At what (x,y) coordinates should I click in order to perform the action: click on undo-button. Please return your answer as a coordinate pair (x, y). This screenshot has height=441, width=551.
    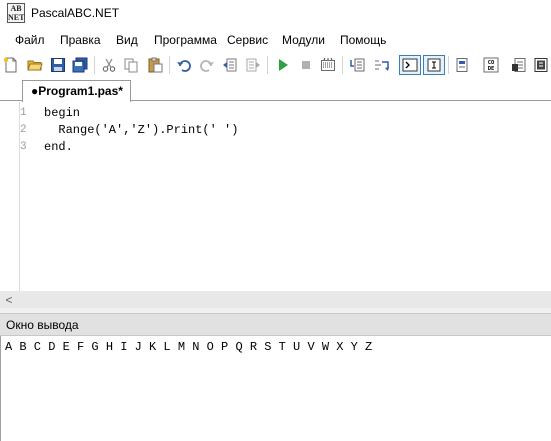
    Looking at the image, I should click on (184, 65).